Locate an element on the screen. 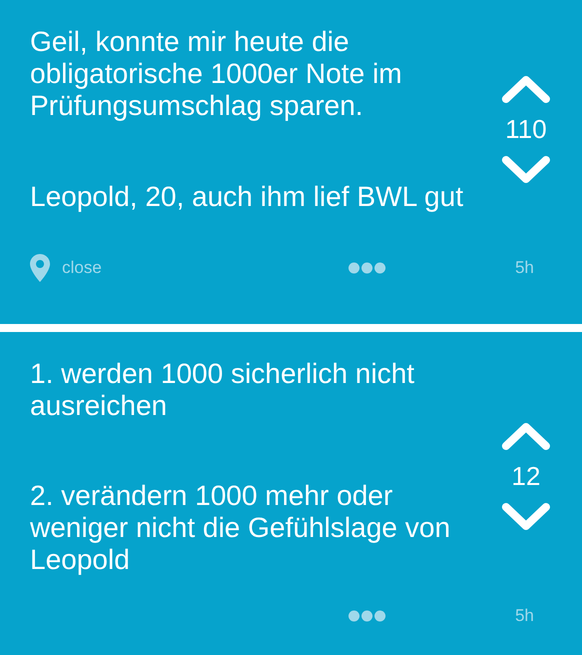 The width and height of the screenshot is (582, 655). vote-count: 12 is located at coordinates (526, 476).